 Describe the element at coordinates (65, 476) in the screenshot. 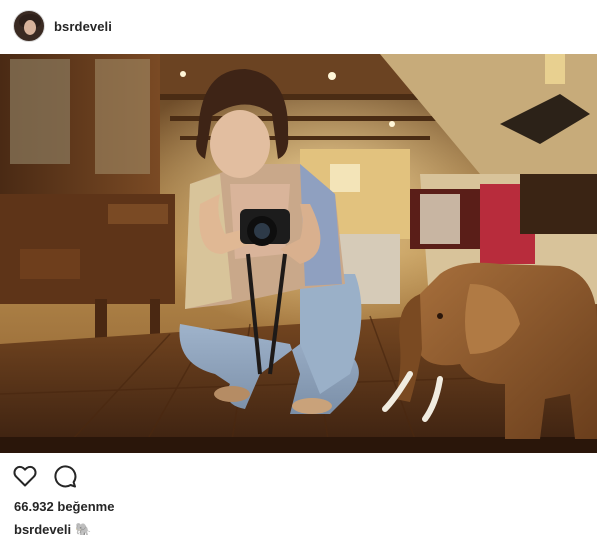

I see `comment-icon` at that location.